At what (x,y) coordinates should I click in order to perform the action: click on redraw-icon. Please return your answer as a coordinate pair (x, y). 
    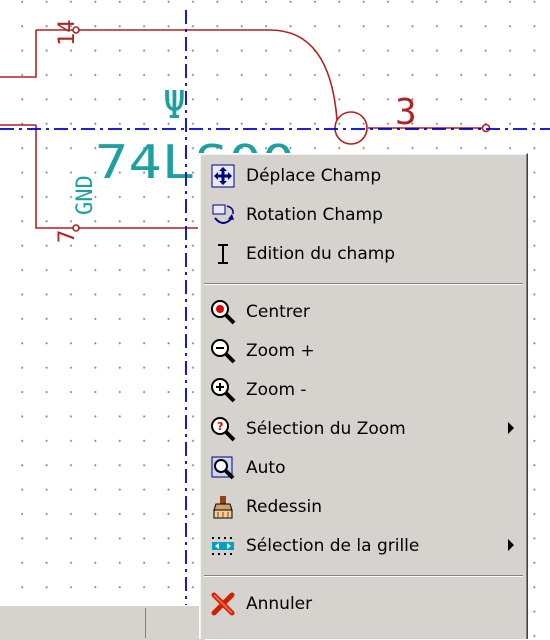
    Looking at the image, I should click on (223, 507).